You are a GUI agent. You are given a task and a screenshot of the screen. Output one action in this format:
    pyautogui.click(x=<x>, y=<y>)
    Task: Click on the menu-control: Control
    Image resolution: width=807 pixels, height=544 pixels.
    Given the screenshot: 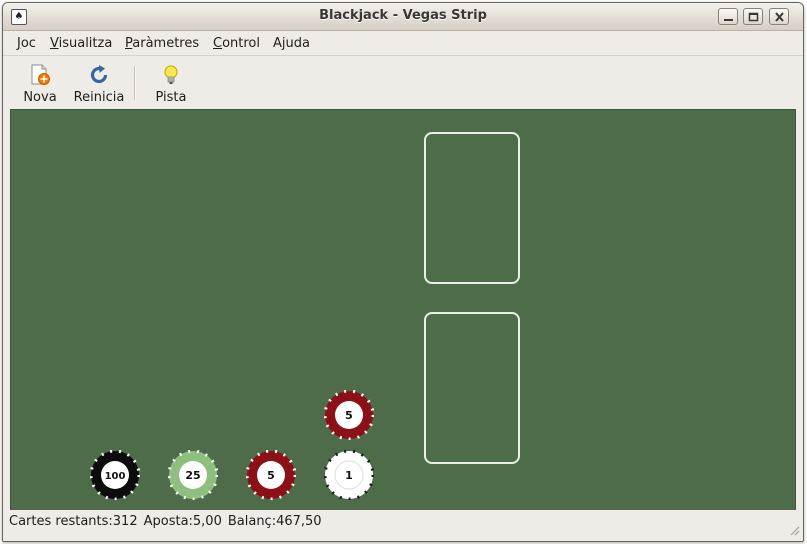 What is the action you would take?
    pyautogui.click(x=236, y=43)
    